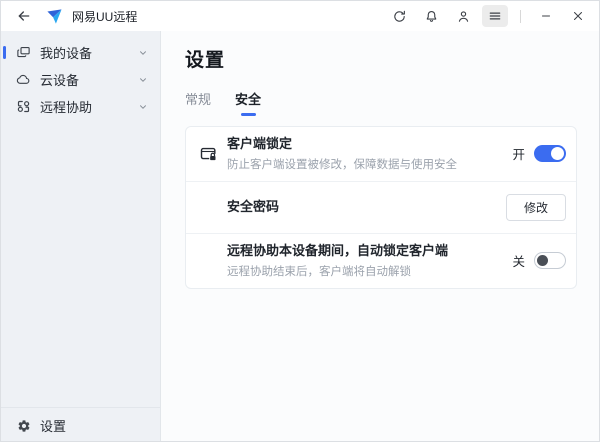  I want to click on bell-icon, so click(431, 16).